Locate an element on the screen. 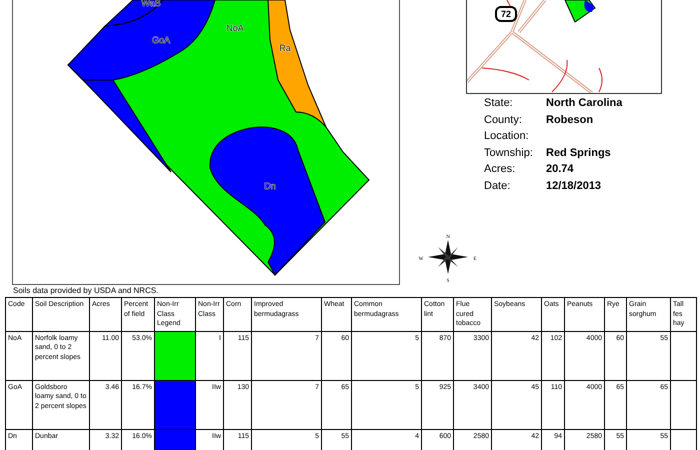 This screenshot has width=700, height=450. field-value: Robeson is located at coordinates (570, 120).